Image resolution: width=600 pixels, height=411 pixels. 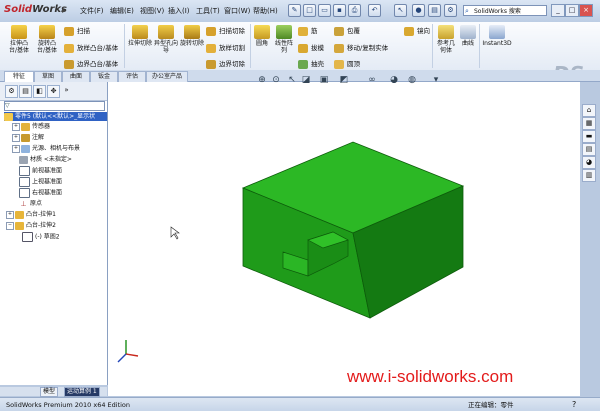 I want to click on pin-icon: ✎, so click(x=294, y=10).